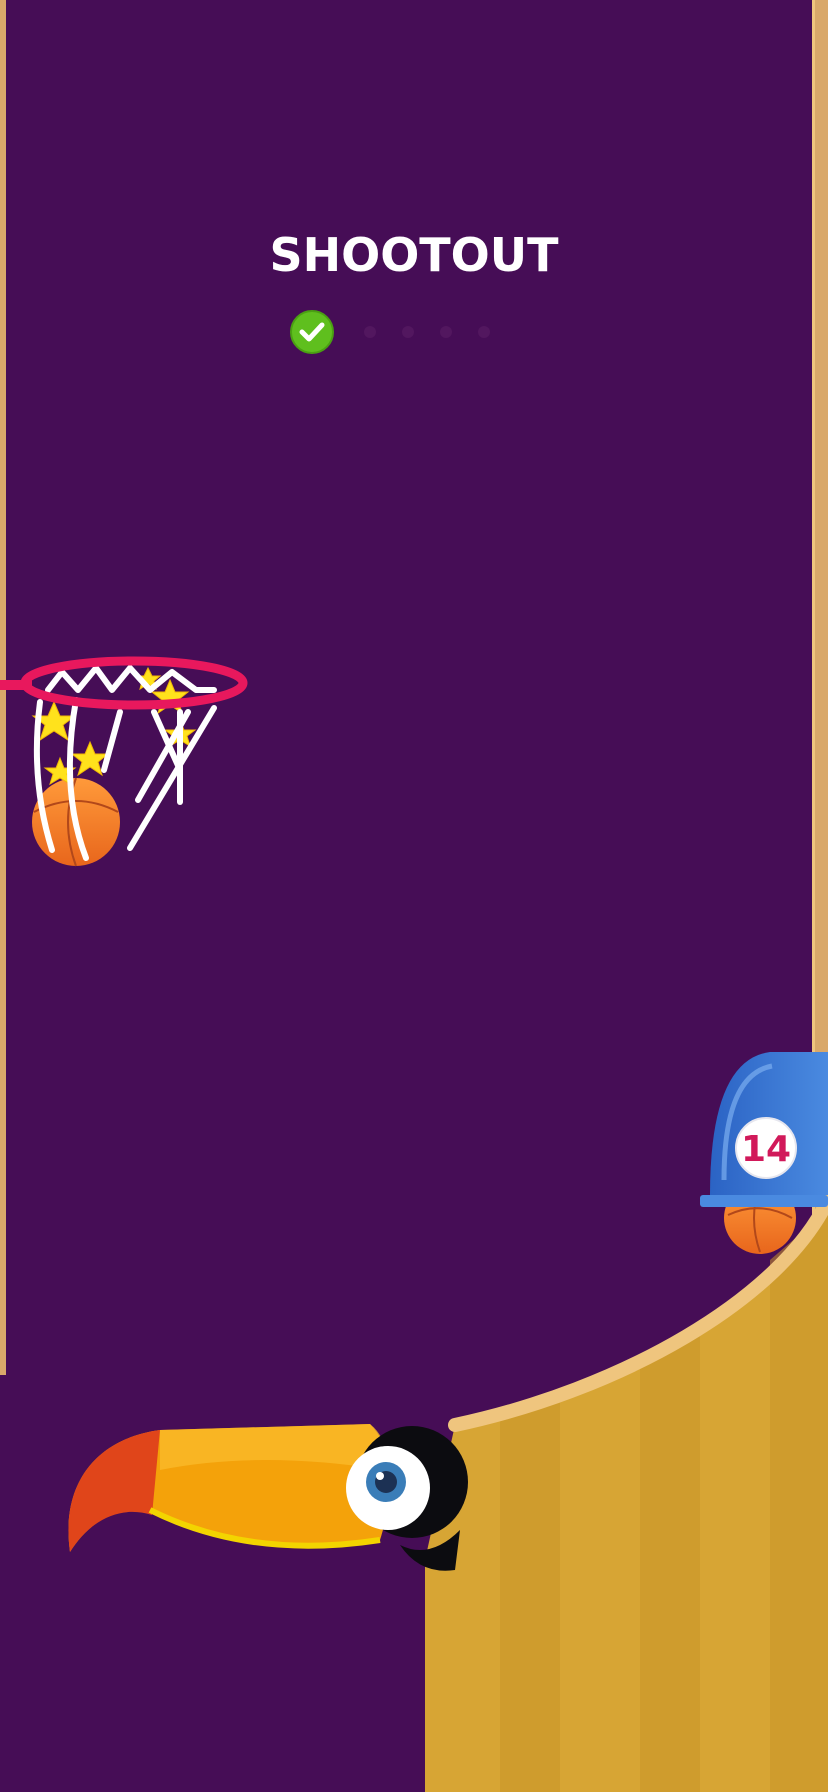 Image resolution: width=828 pixels, height=1792 pixels. Describe the element at coordinates (134, 683) in the screenshot. I see `hoop-rim` at that location.